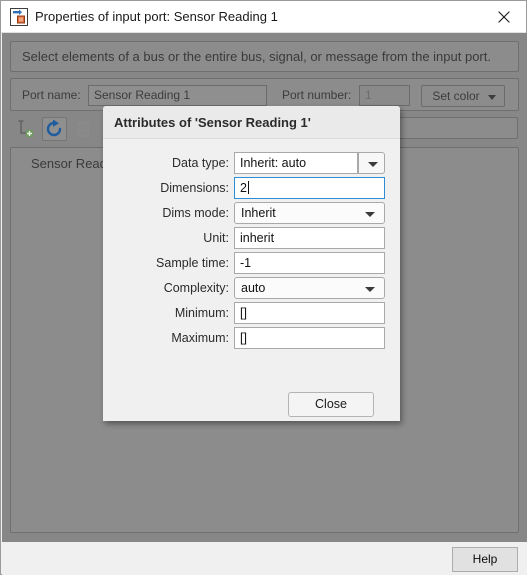 Image resolution: width=527 pixels, height=575 pixels. I want to click on trash-icon, so click(83, 128).